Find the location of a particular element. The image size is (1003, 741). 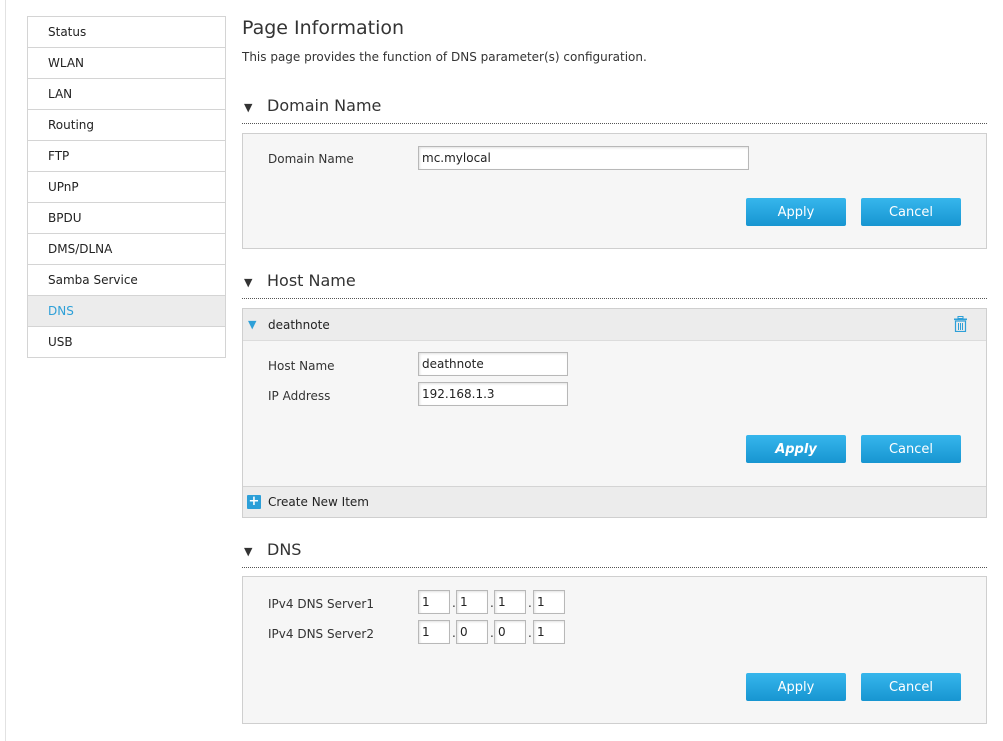

host-entry-name: deathnote is located at coordinates (299, 325).